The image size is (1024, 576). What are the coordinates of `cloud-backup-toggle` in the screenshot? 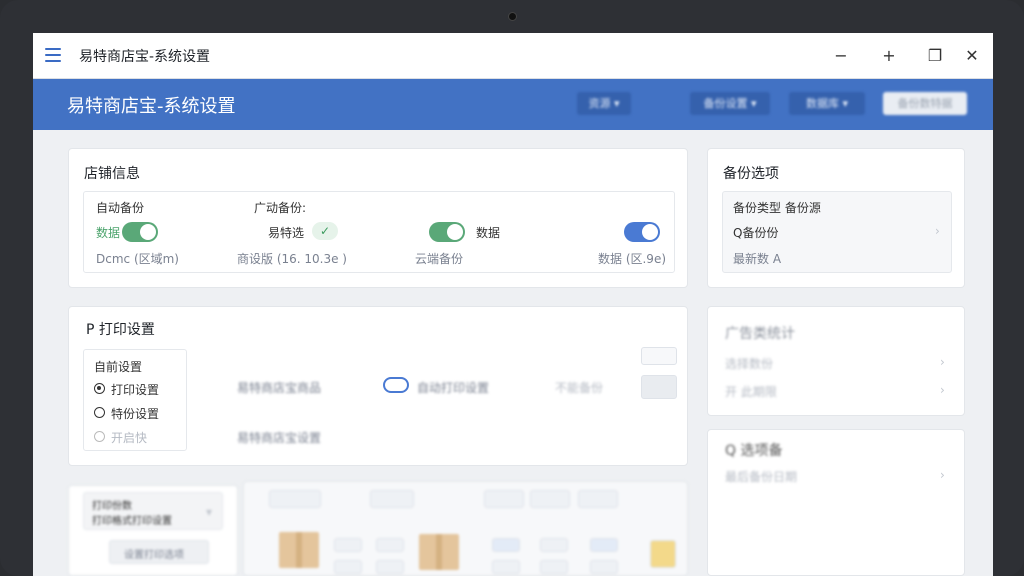 It's located at (447, 232).